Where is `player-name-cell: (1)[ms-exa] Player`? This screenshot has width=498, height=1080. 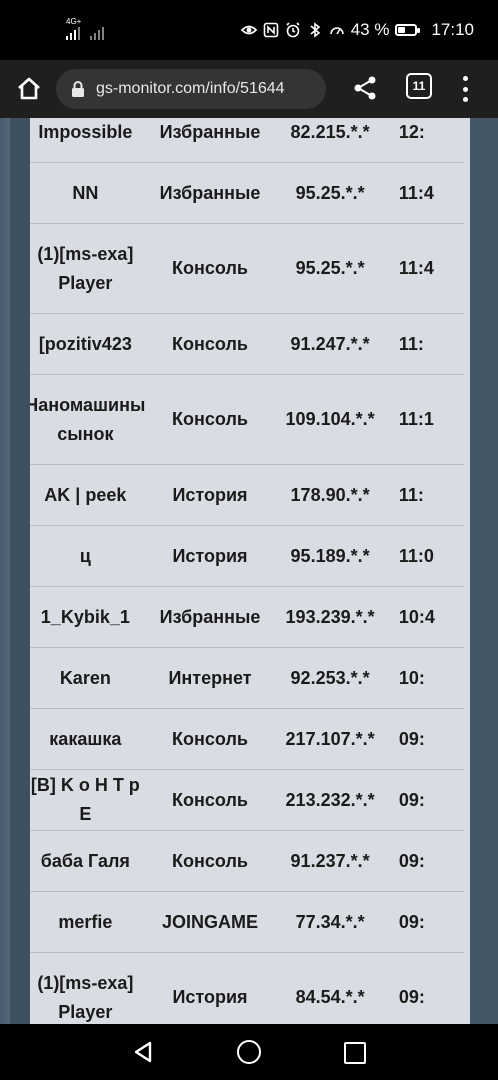 player-name-cell: (1)[ms-exa] Player is located at coordinates (88, 988).